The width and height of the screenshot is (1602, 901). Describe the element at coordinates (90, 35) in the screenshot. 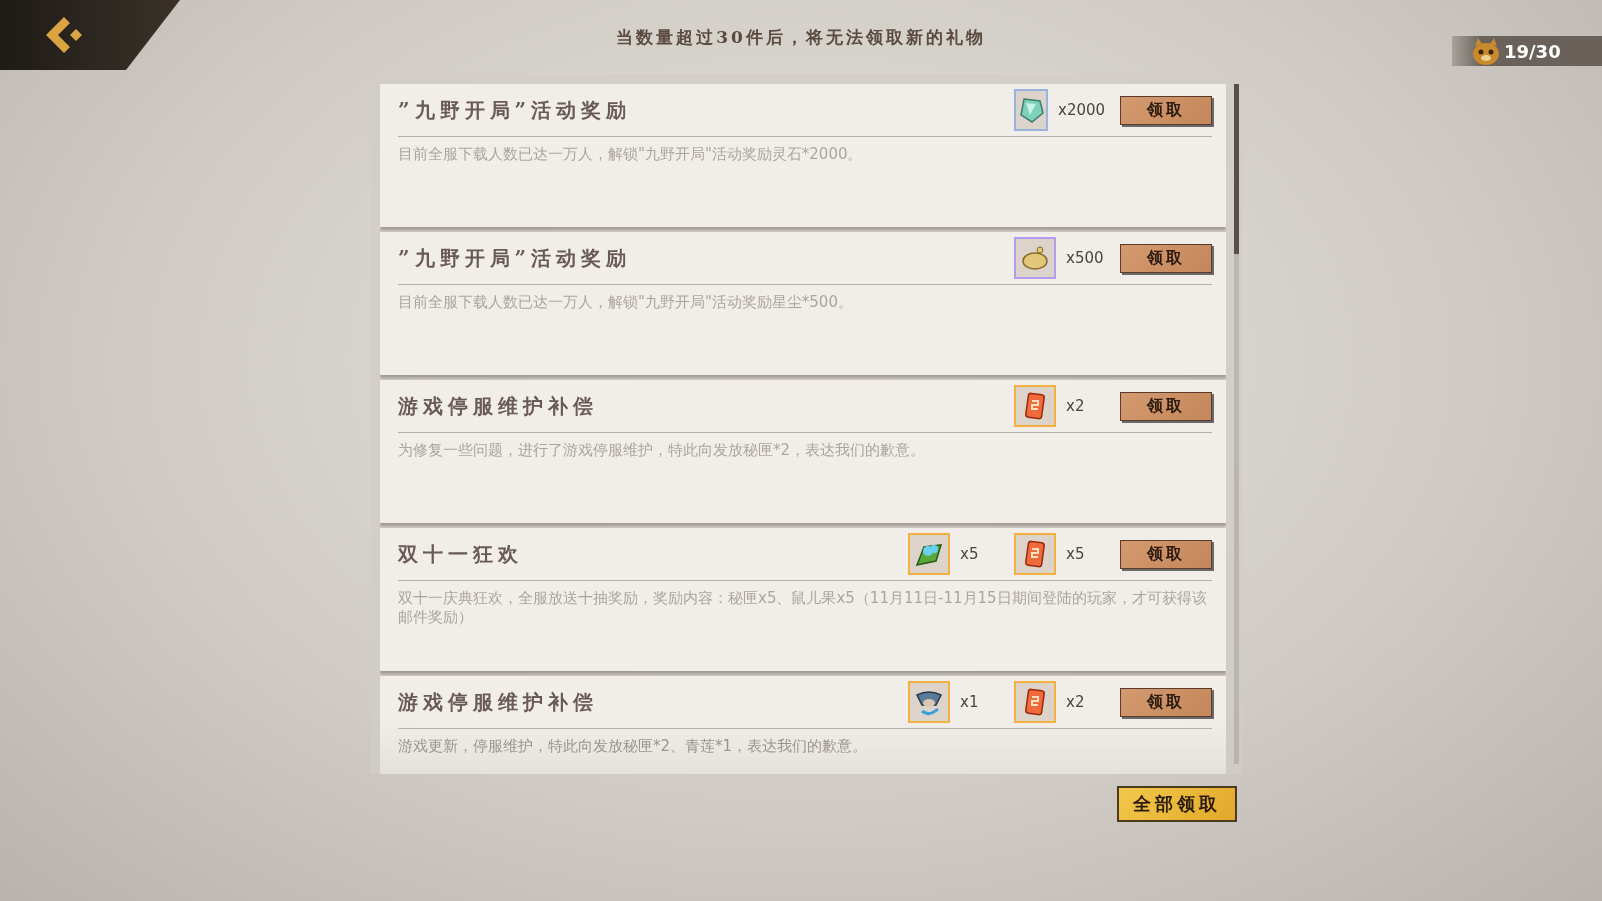

I see `back-button` at that location.